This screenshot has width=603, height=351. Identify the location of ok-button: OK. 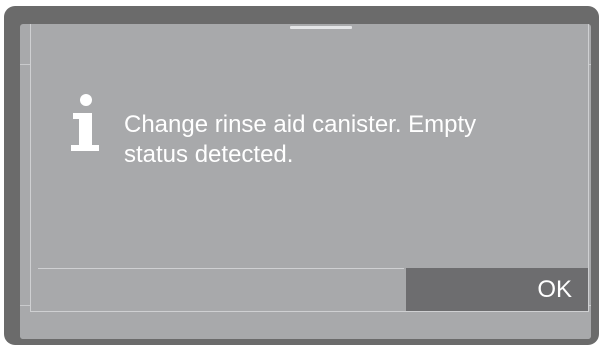
(497, 289).